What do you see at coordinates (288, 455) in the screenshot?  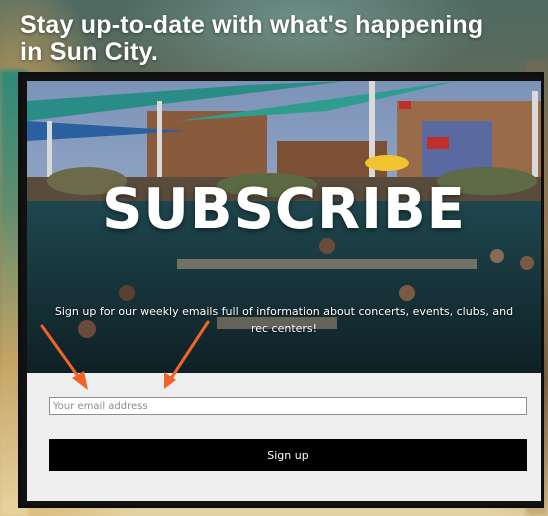 I see `sign-up-button: Sign up` at bounding box center [288, 455].